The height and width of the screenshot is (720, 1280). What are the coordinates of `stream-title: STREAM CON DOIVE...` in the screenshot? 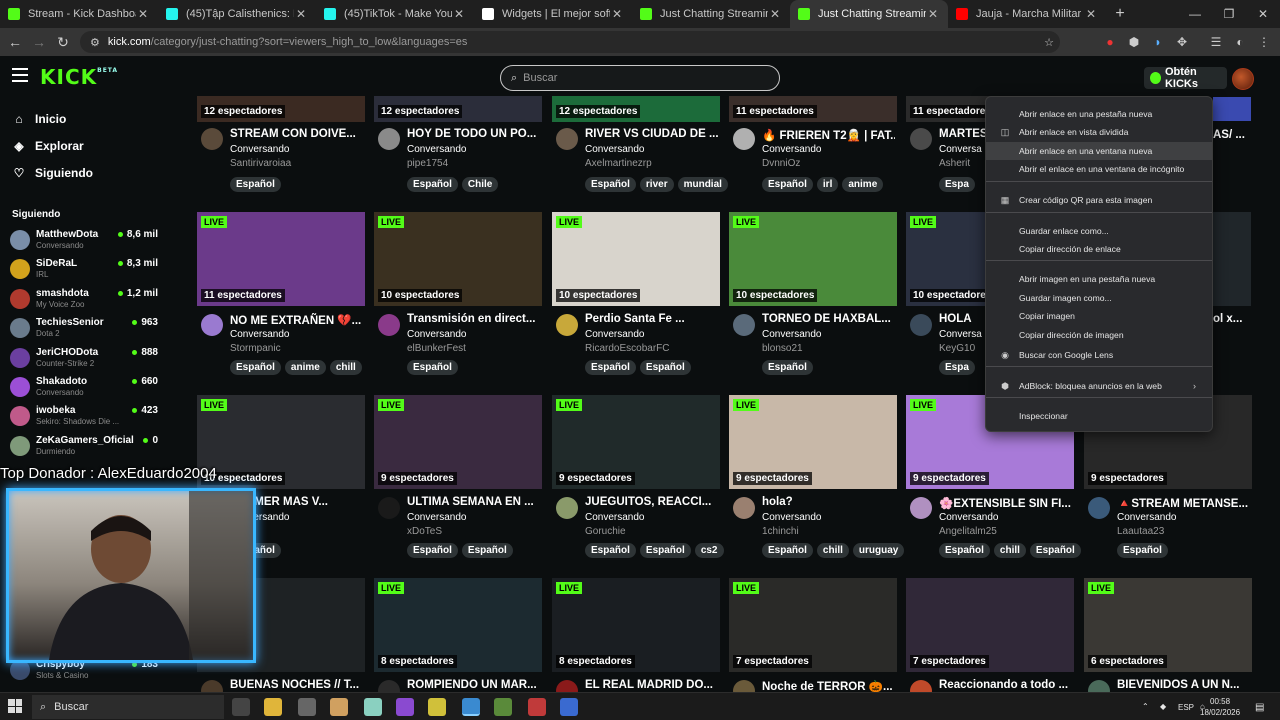 It's located at (296, 134).